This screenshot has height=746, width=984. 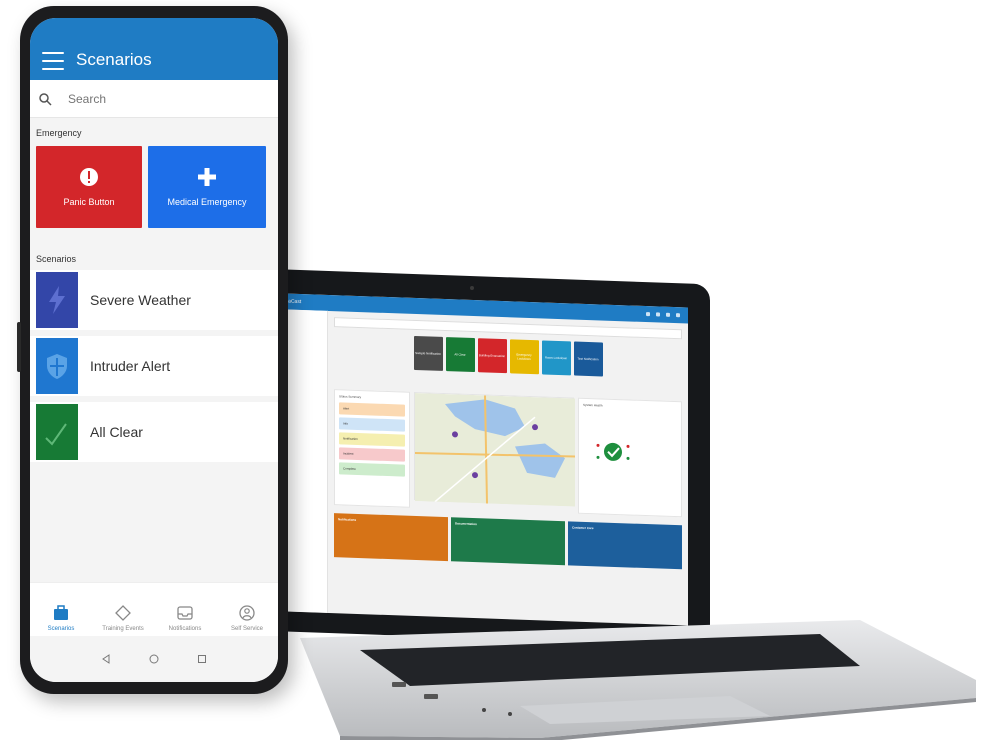 I want to click on system-health-widget: System Health, so click(x=630, y=457).